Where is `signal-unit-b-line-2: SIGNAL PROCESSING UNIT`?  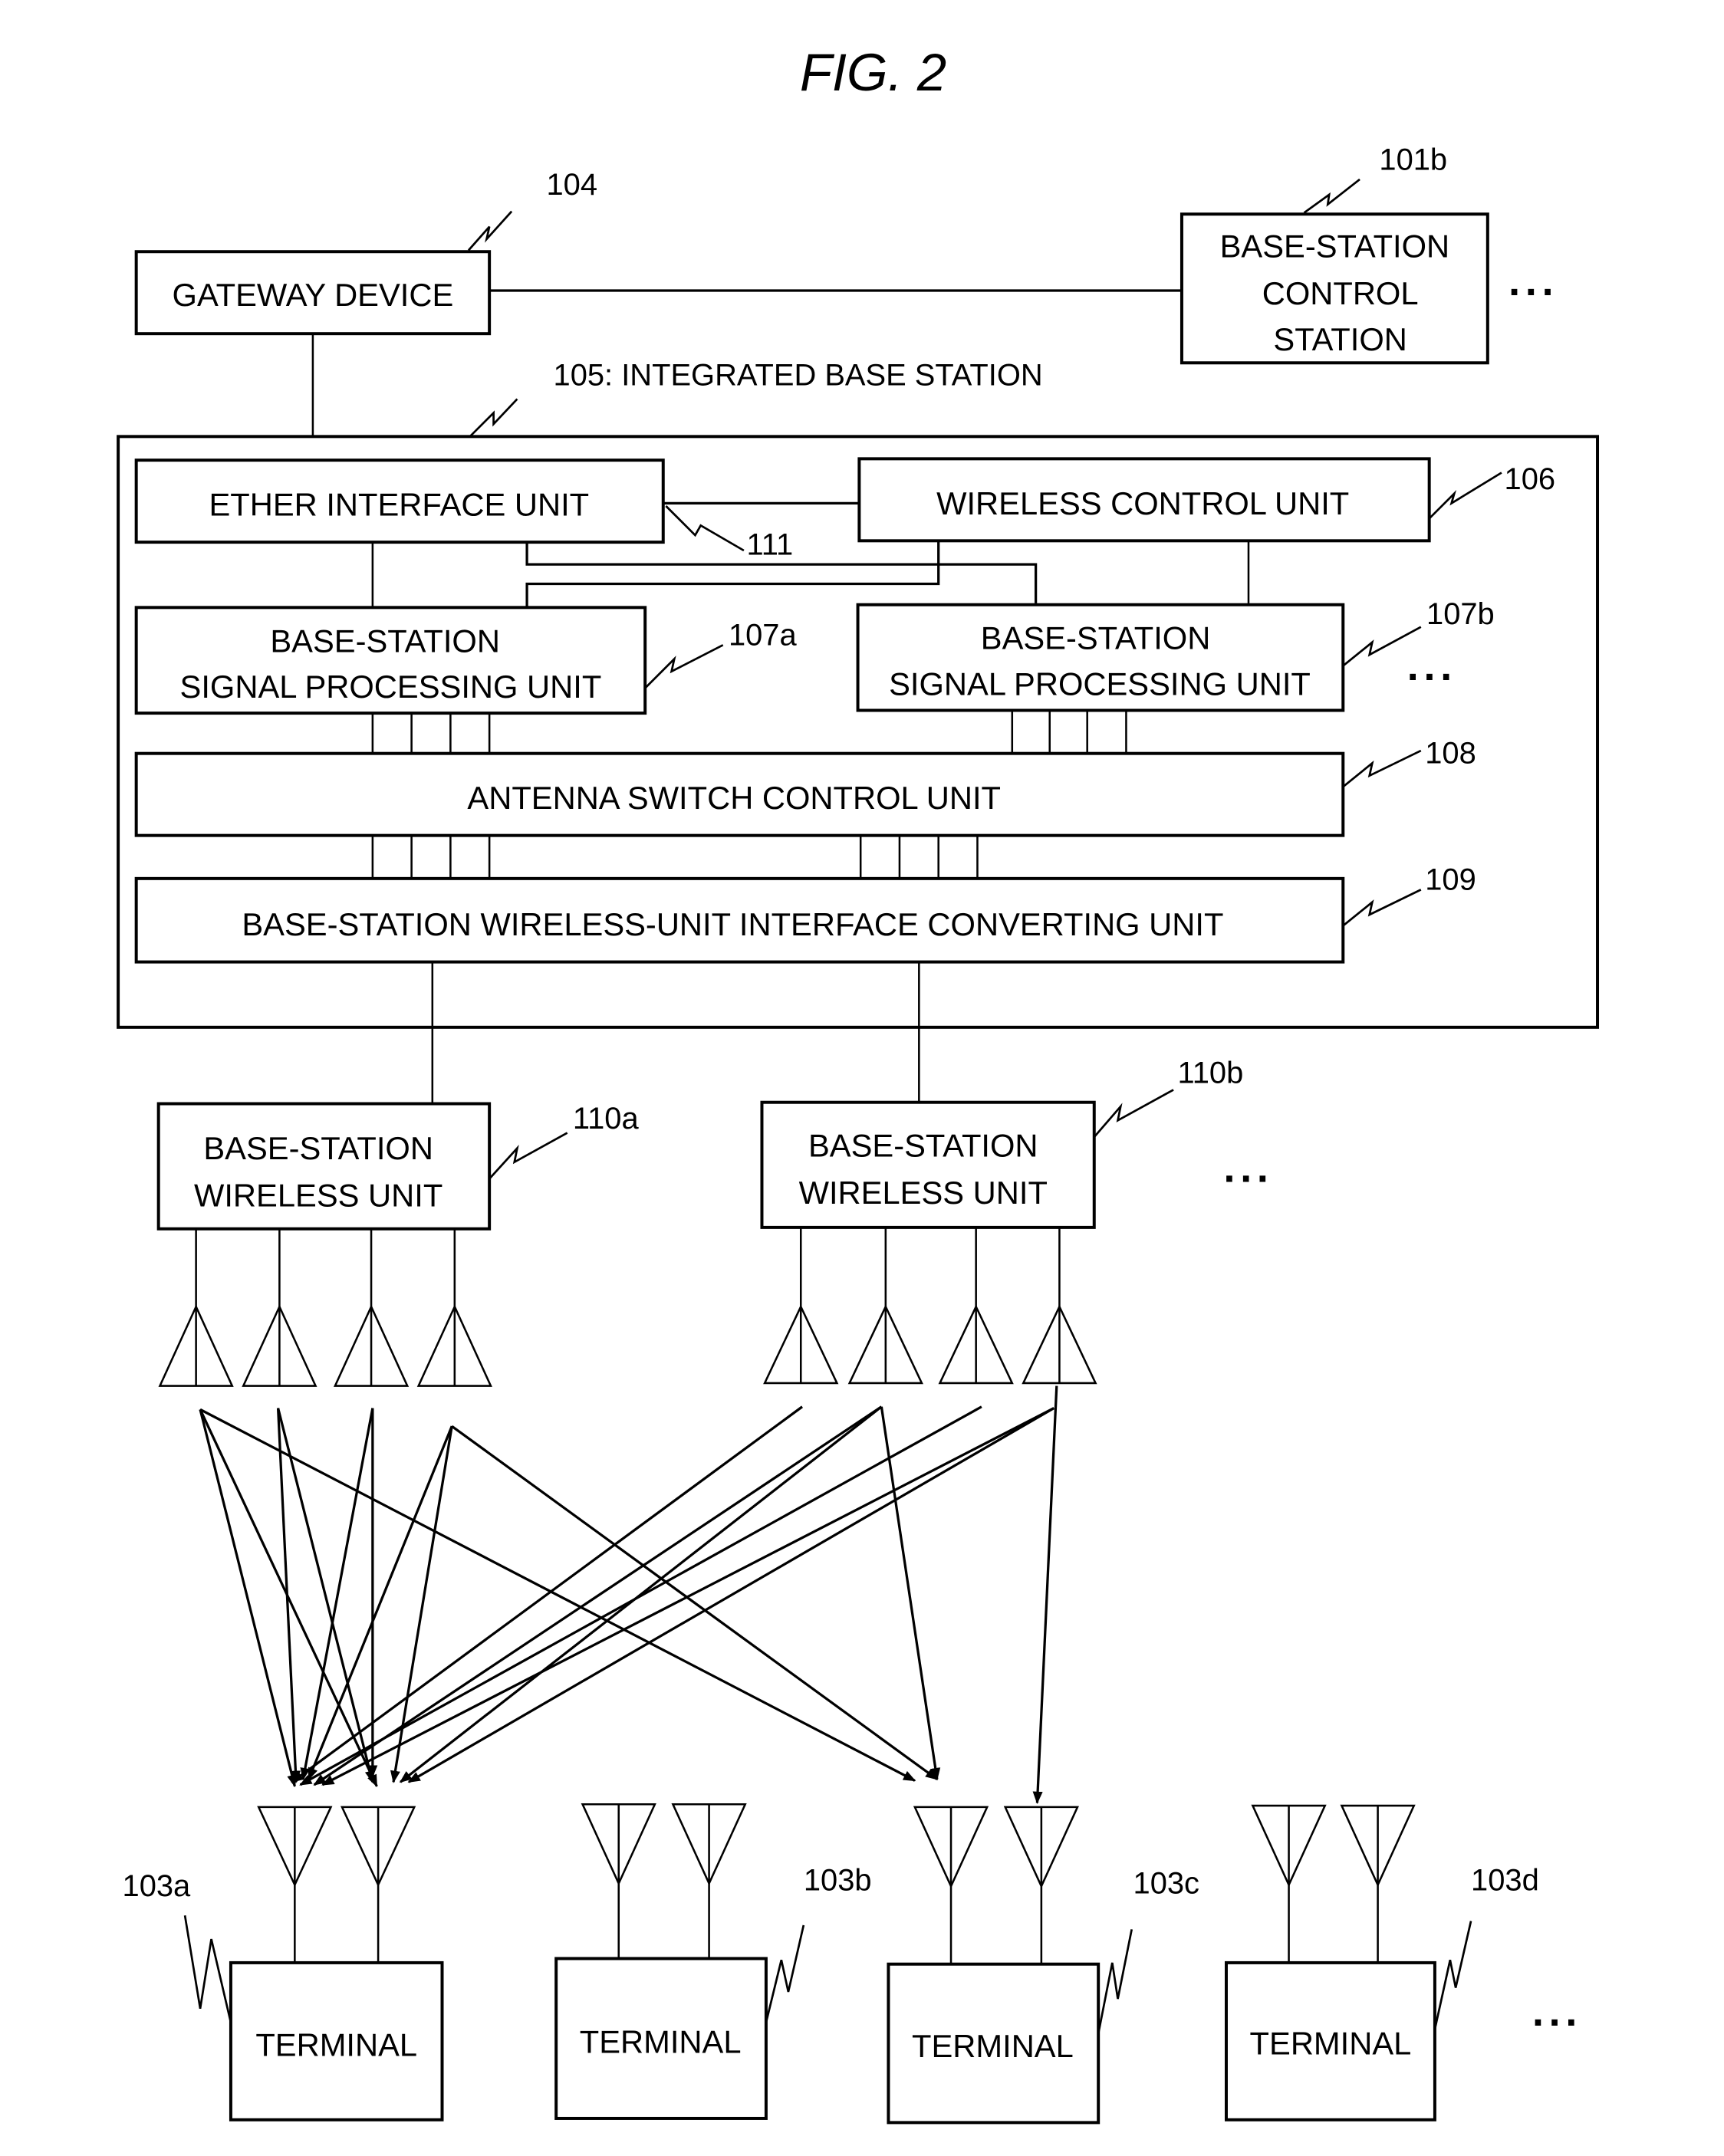
signal-unit-b-line-2: SIGNAL PROCESSING UNIT is located at coordinates (1100, 684).